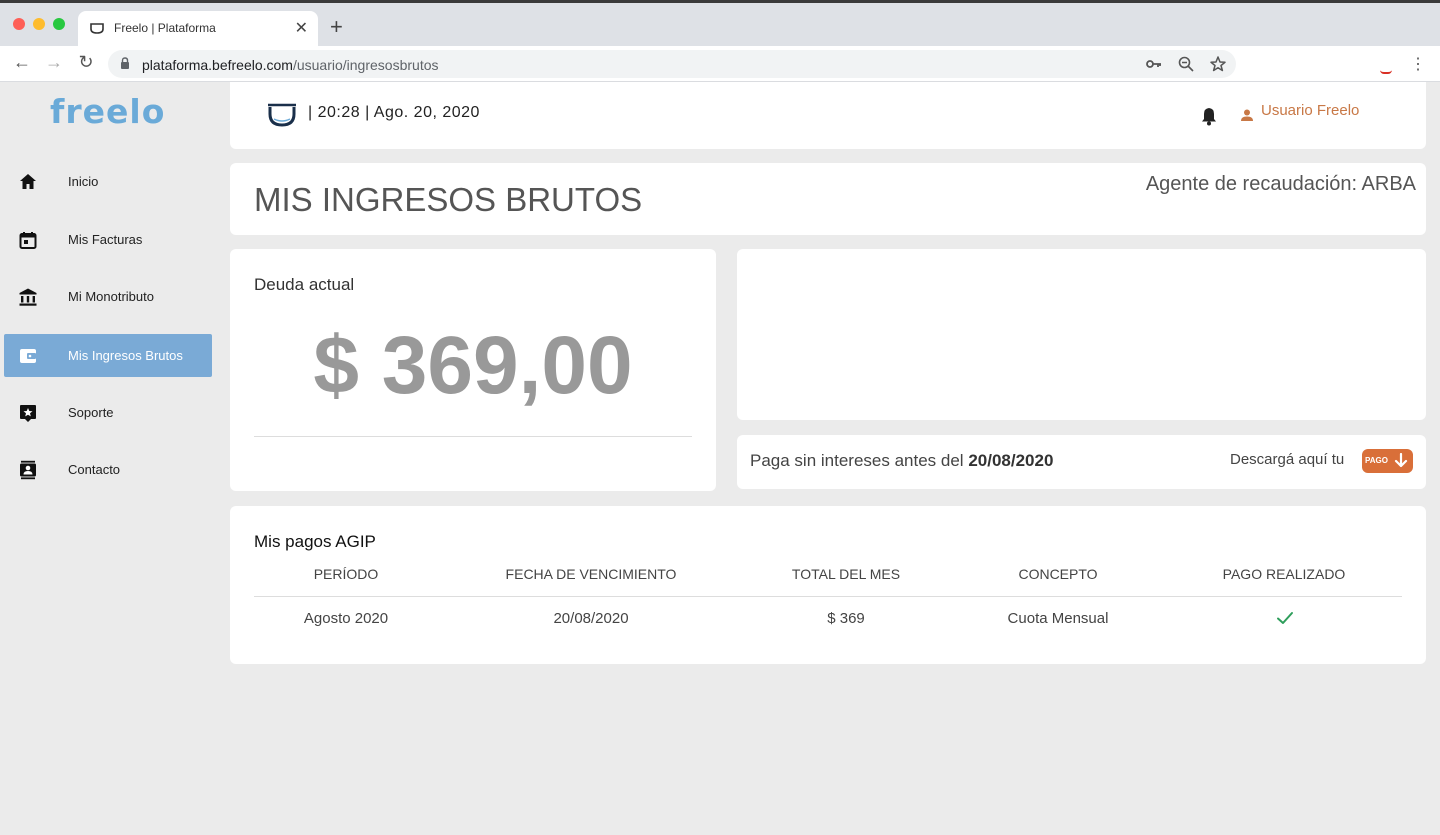 The height and width of the screenshot is (835, 1440). Describe the element at coordinates (720, 23) in the screenshot. I see `browser-tabbar: Freelo | Plataforma ✕ +` at that location.